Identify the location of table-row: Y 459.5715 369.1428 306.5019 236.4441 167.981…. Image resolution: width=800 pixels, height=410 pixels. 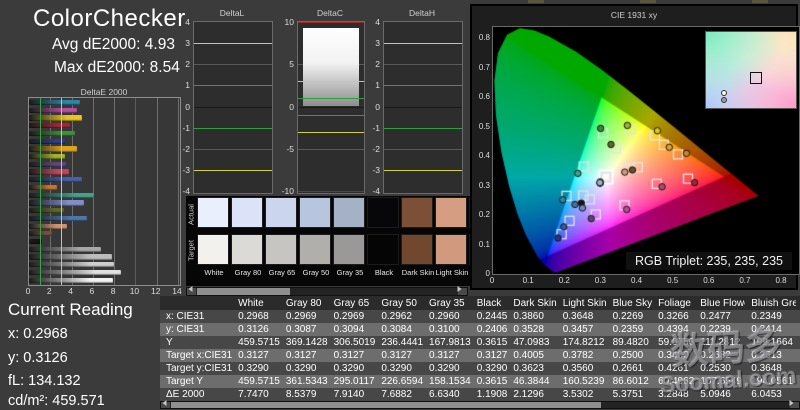
(480, 342).